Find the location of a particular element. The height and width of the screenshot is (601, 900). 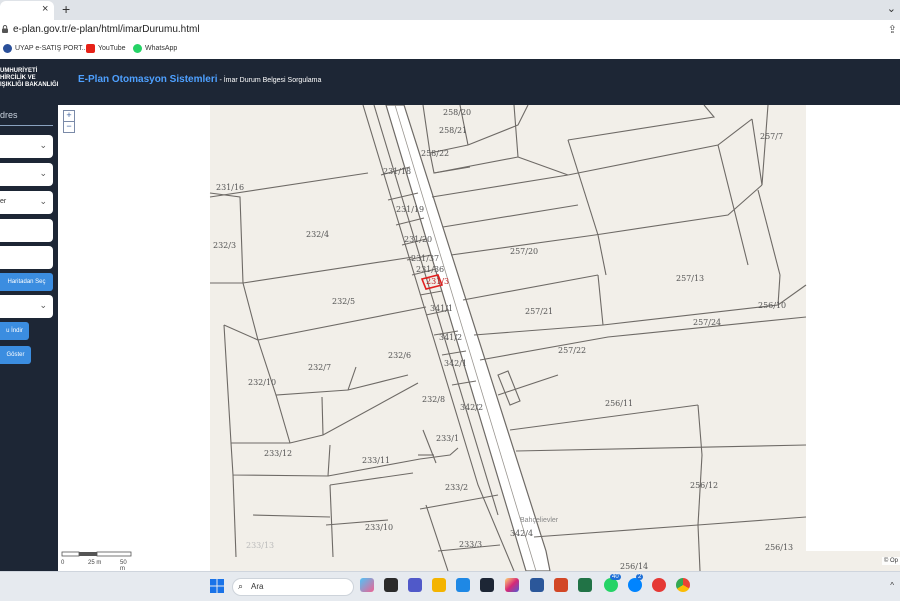

parcel-label: 256/13 is located at coordinates (779, 547).